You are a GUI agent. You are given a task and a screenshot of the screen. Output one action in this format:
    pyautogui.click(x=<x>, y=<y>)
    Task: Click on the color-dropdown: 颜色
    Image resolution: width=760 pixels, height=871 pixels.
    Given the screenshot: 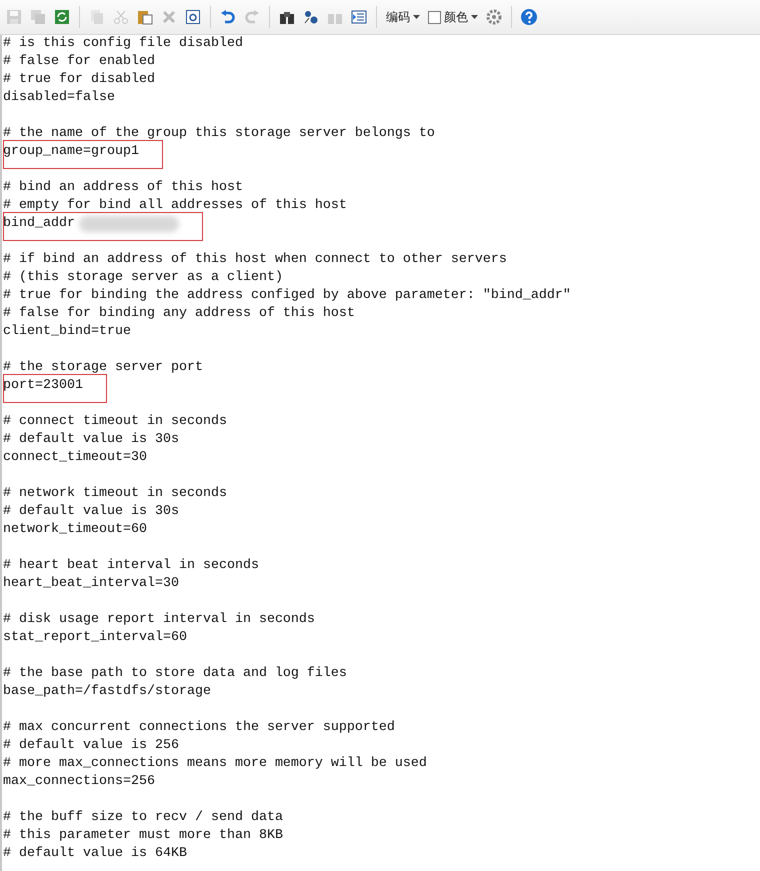 What is the action you would take?
    pyautogui.click(x=453, y=17)
    